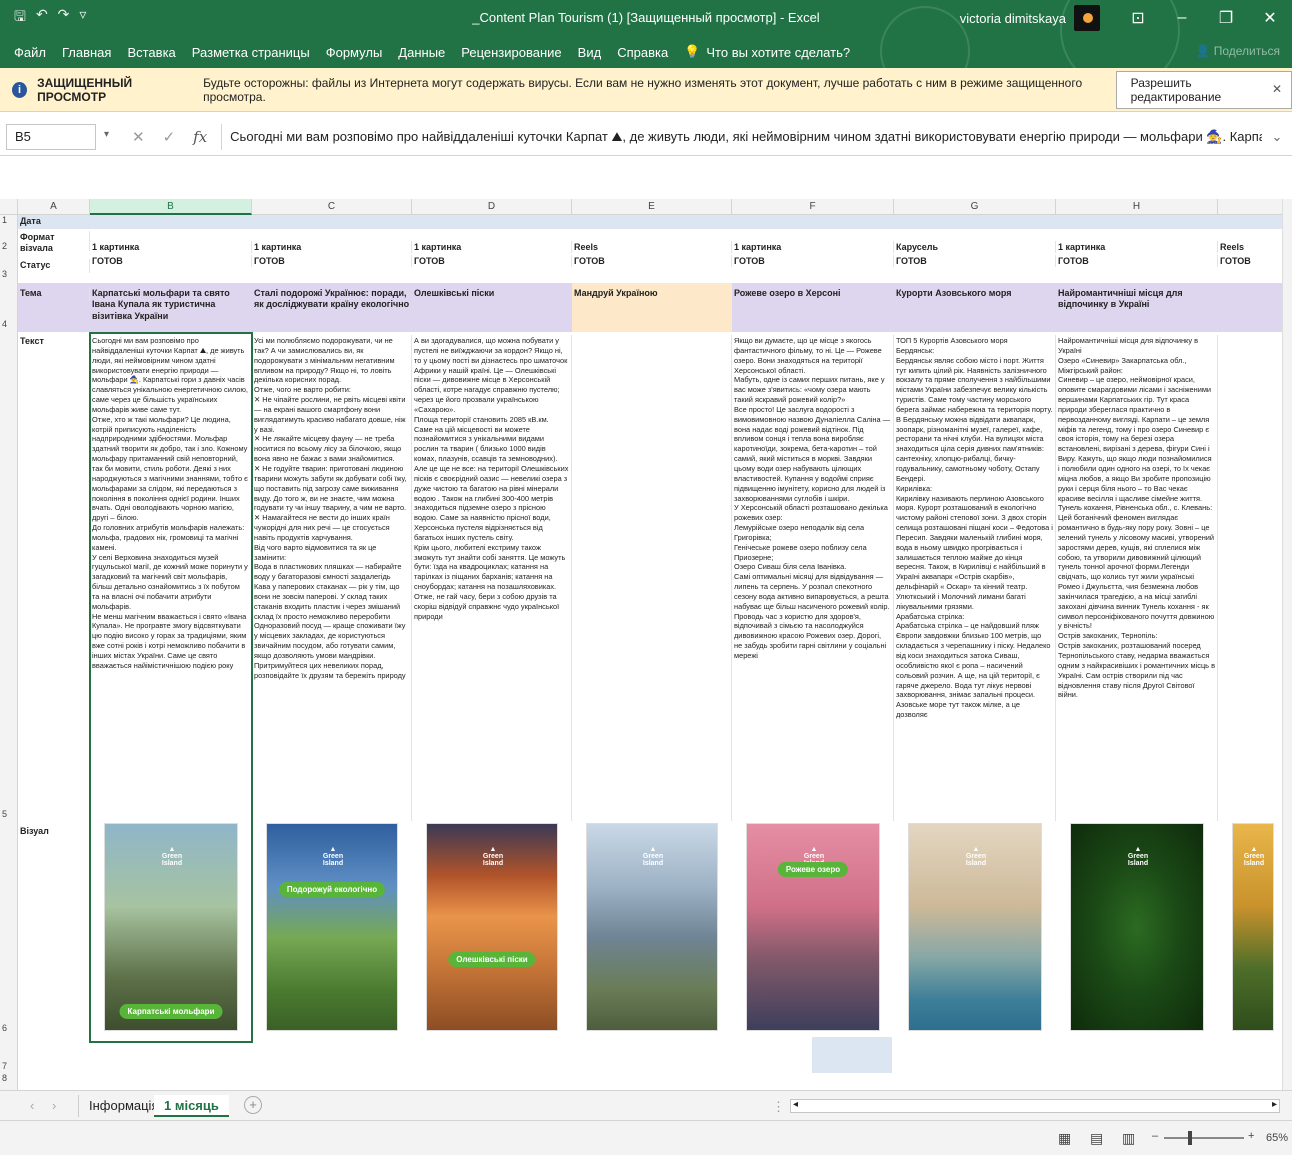  What do you see at coordinates (191, 1106) in the screenshot?
I see `sheet-tab-month1: 1 місяць` at bounding box center [191, 1106].